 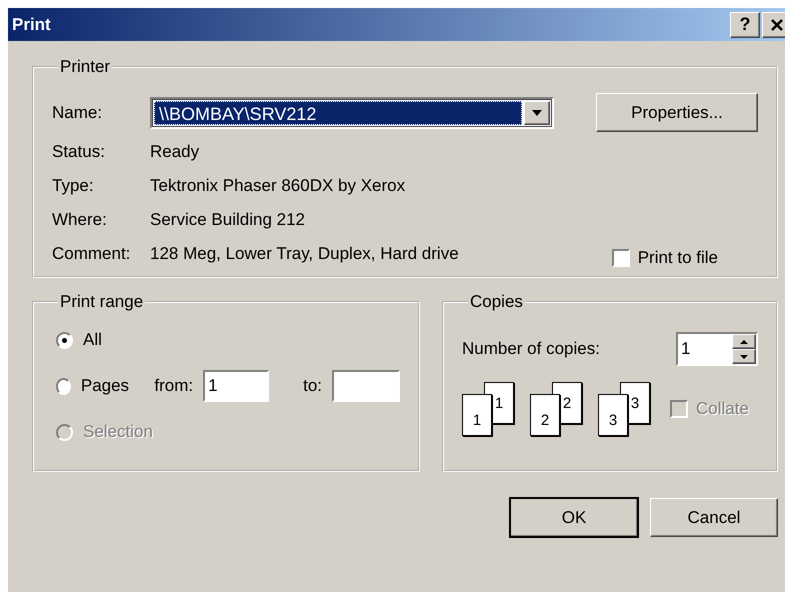 I want to click on info-label: Type:, so click(x=73, y=186).